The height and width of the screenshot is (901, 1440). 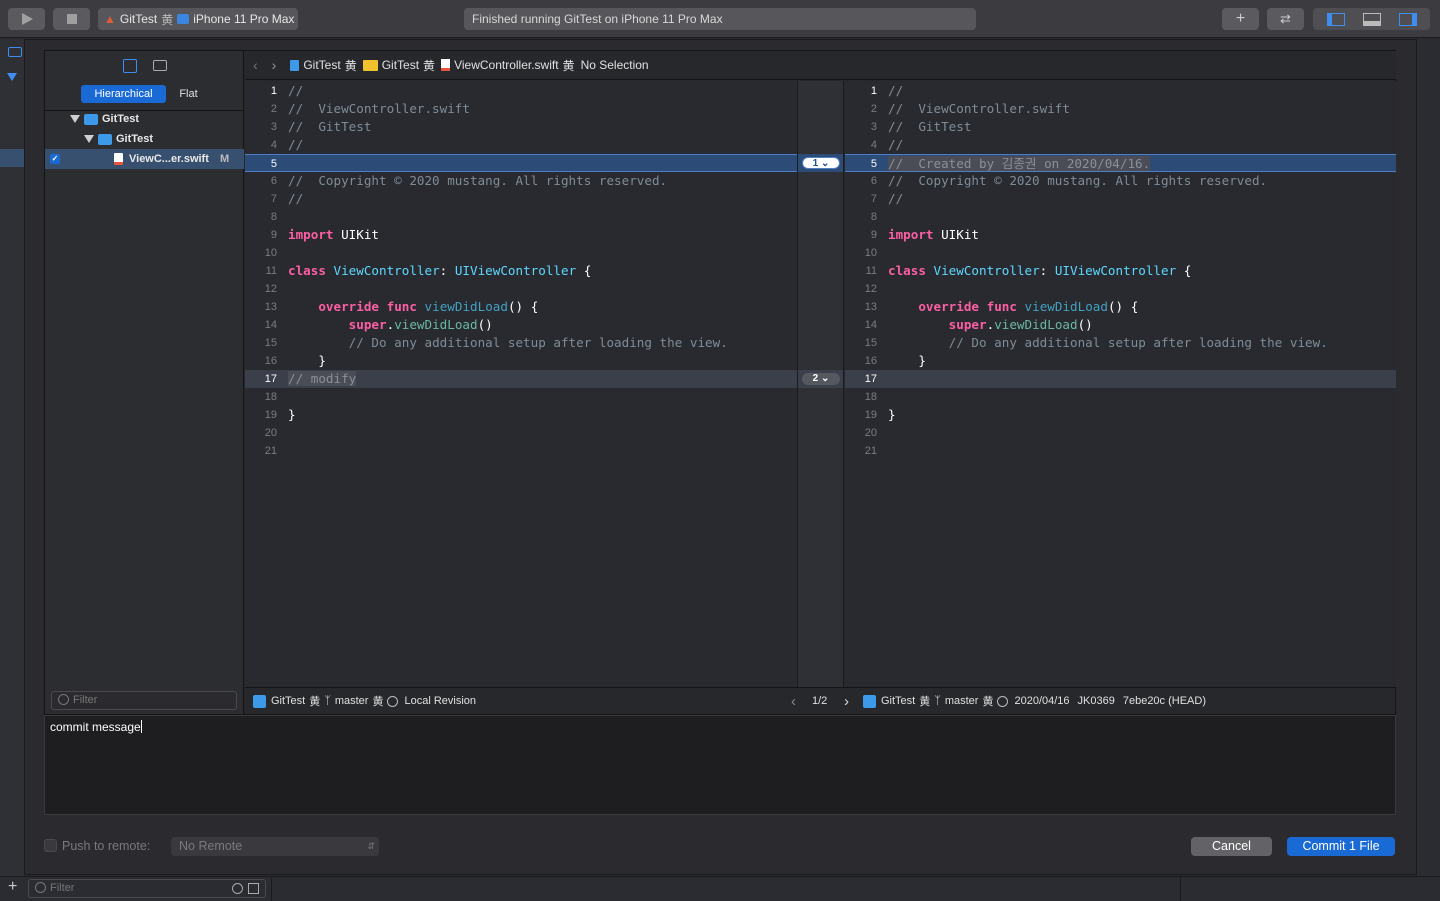 What do you see at coordinates (138, 19) in the screenshot?
I see `scheme-project: GitTest` at bounding box center [138, 19].